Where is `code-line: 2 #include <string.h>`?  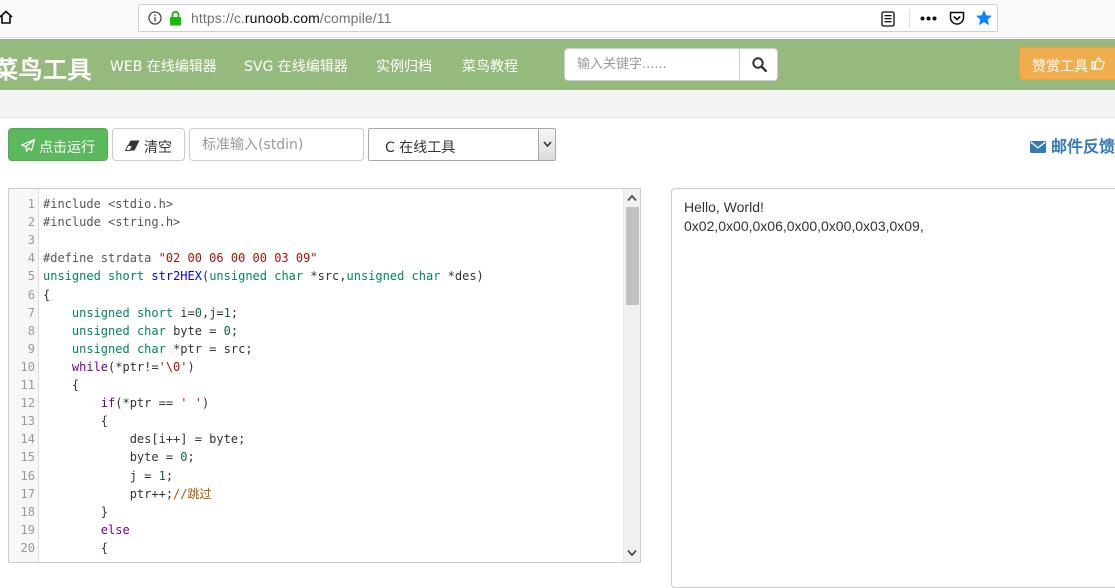 code-line: 2 #include <string.h> is located at coordinates (316, 222).